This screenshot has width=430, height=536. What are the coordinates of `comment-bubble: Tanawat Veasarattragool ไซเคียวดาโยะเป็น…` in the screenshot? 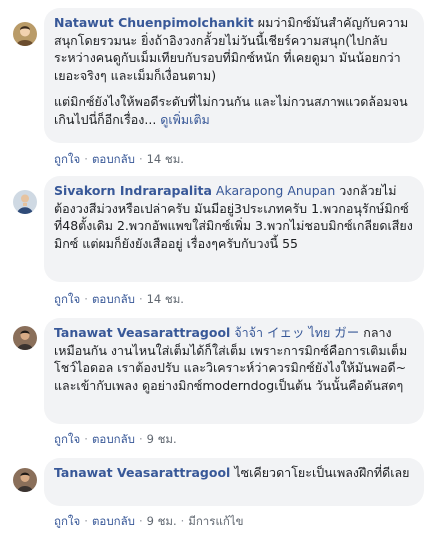 It's located at (234, 482).